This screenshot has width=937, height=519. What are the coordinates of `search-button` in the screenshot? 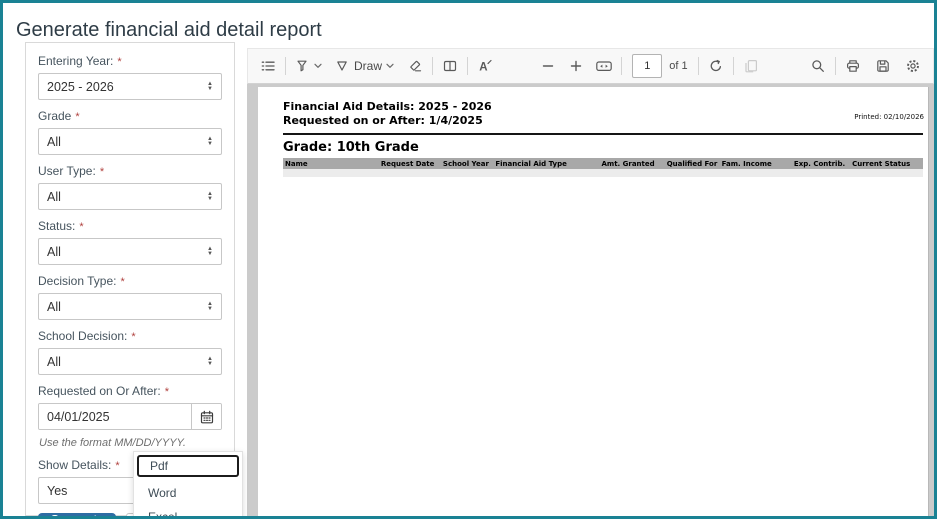 It's located at (818, 66).